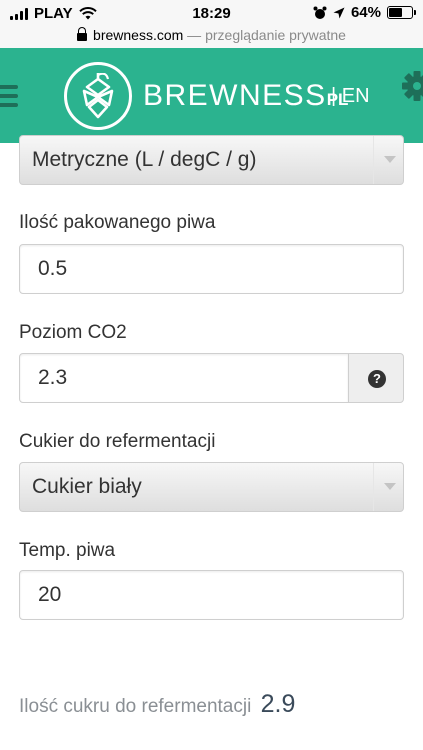 The image size is (423, 750). What do you see at coordinates (138, 35) in the screenshot?
I see `url-domain: brewness.com` at bounding box center [138, 35].